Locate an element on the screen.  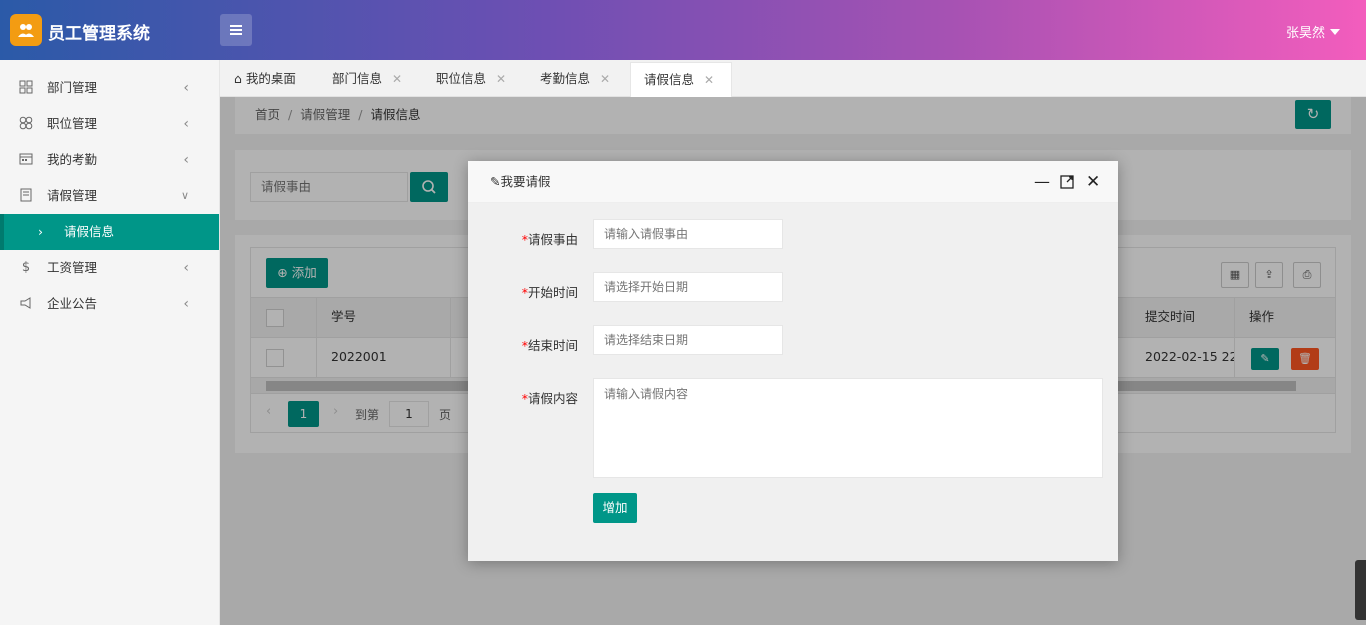
hamburger-icon is located at coordinates (236, 26).